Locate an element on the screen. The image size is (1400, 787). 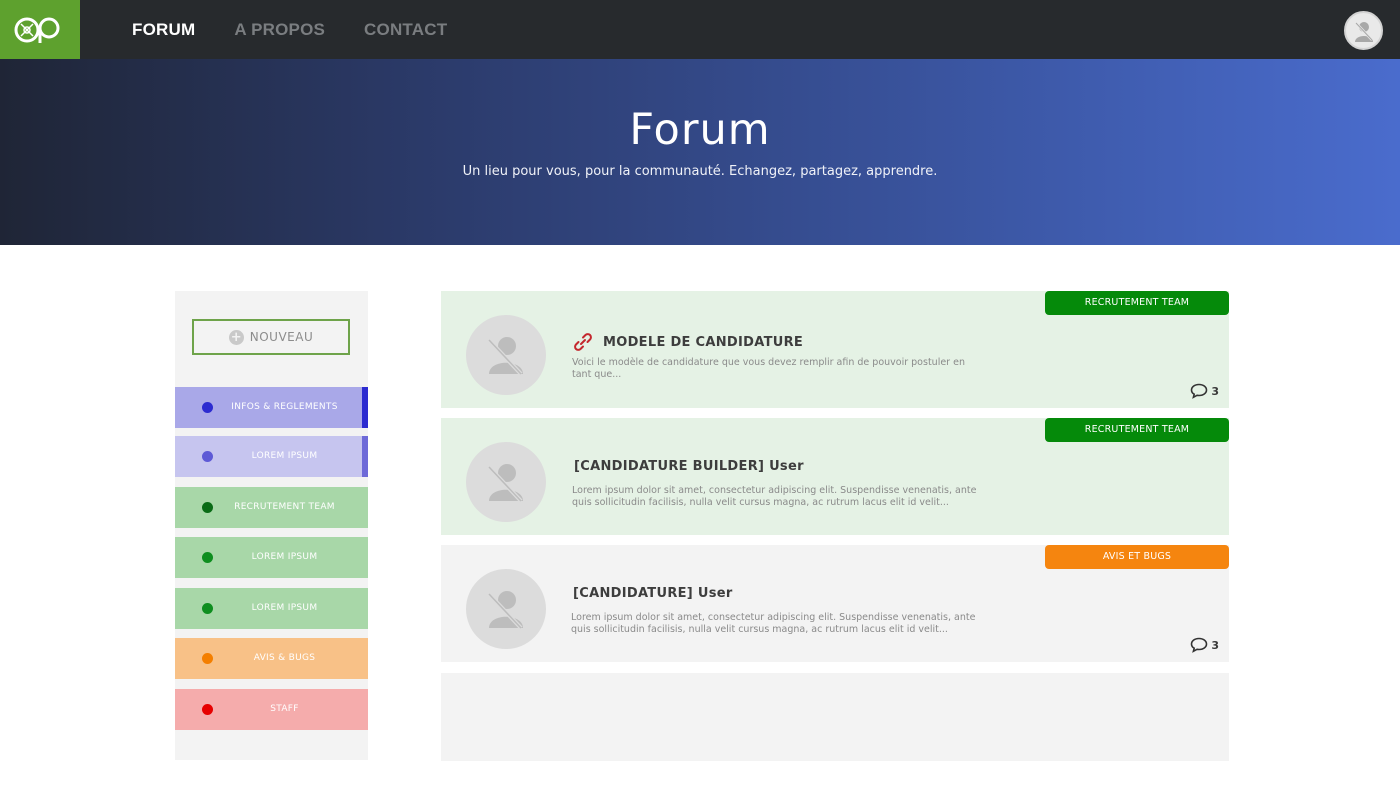
topic-card-placeholder is located at coordinates (835, 717).